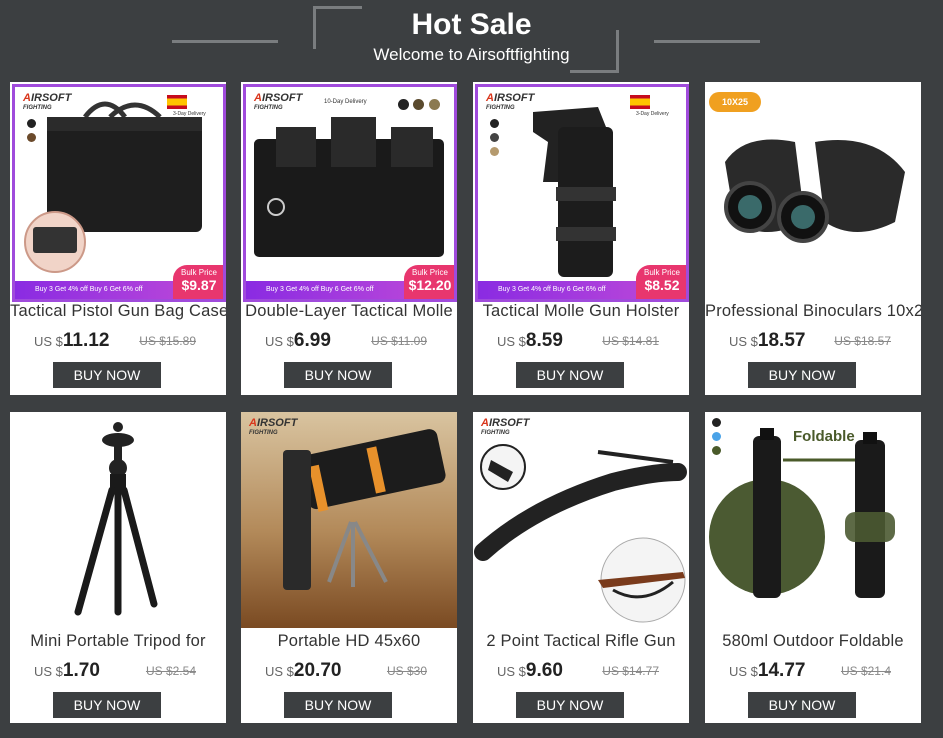  Describe the element at coordinates (802, 513) in the screenshot. I see `foldable-canteen-illustration` at that location.